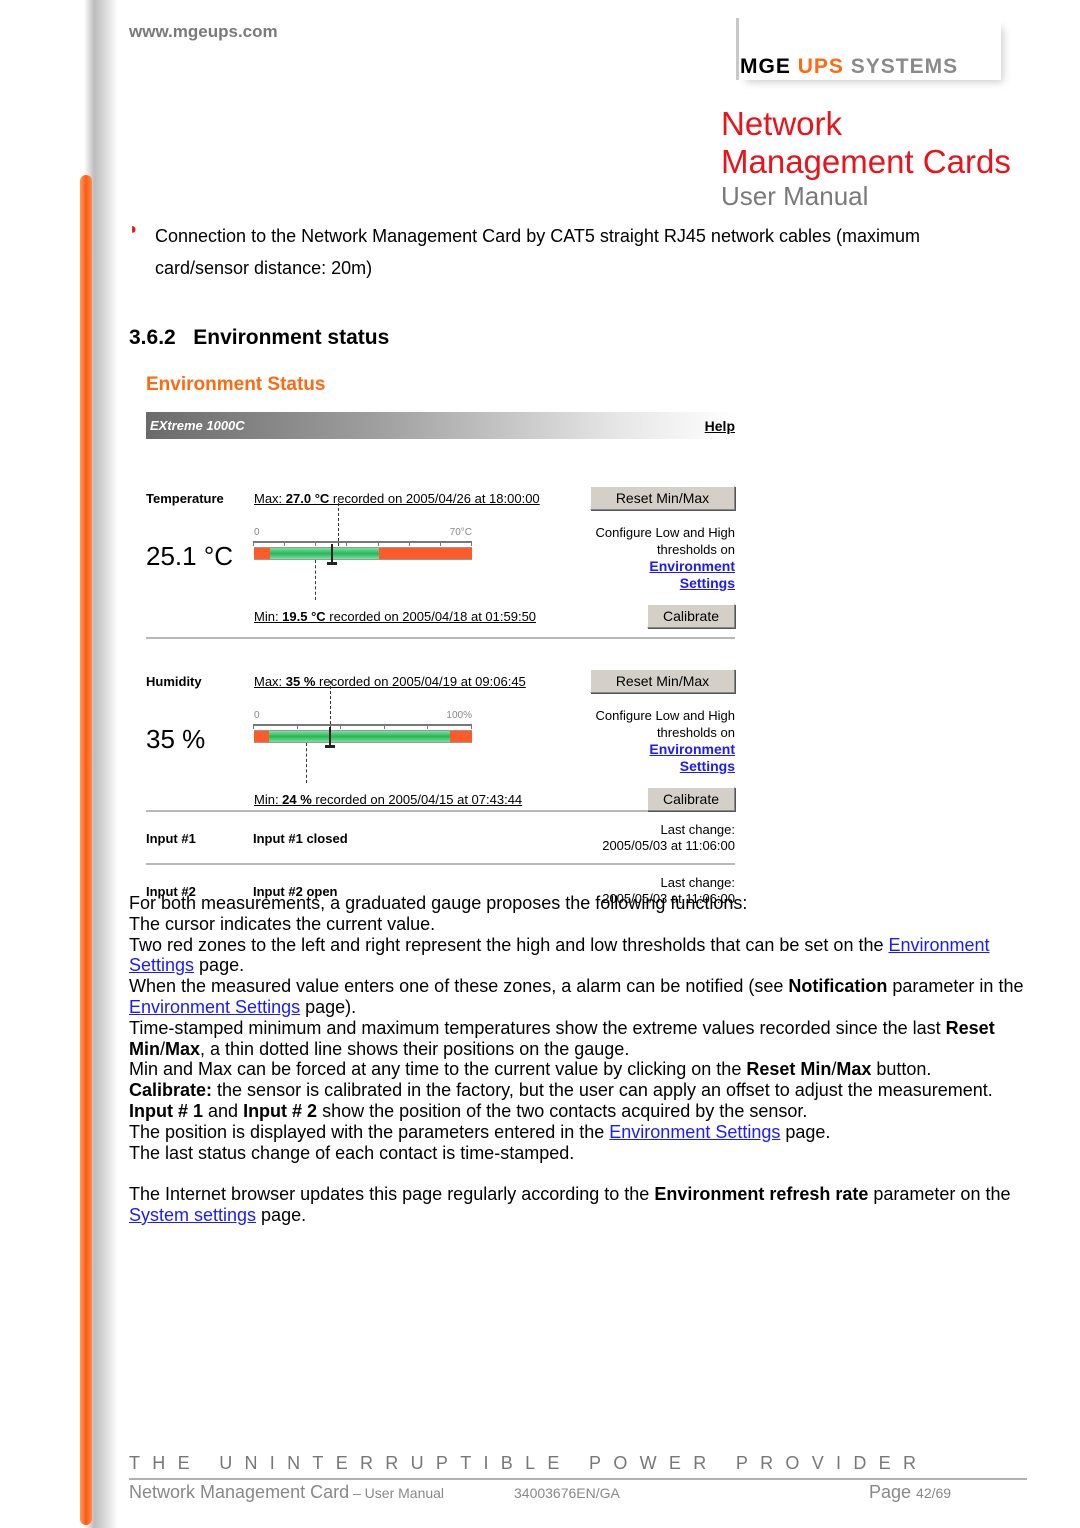 This screenshot has height=1528, width=1080. What do you see at coordinates (280, 1110) in the screenshot?
I see `bold-term: Input # 2` at bounding box center [280, 1110].